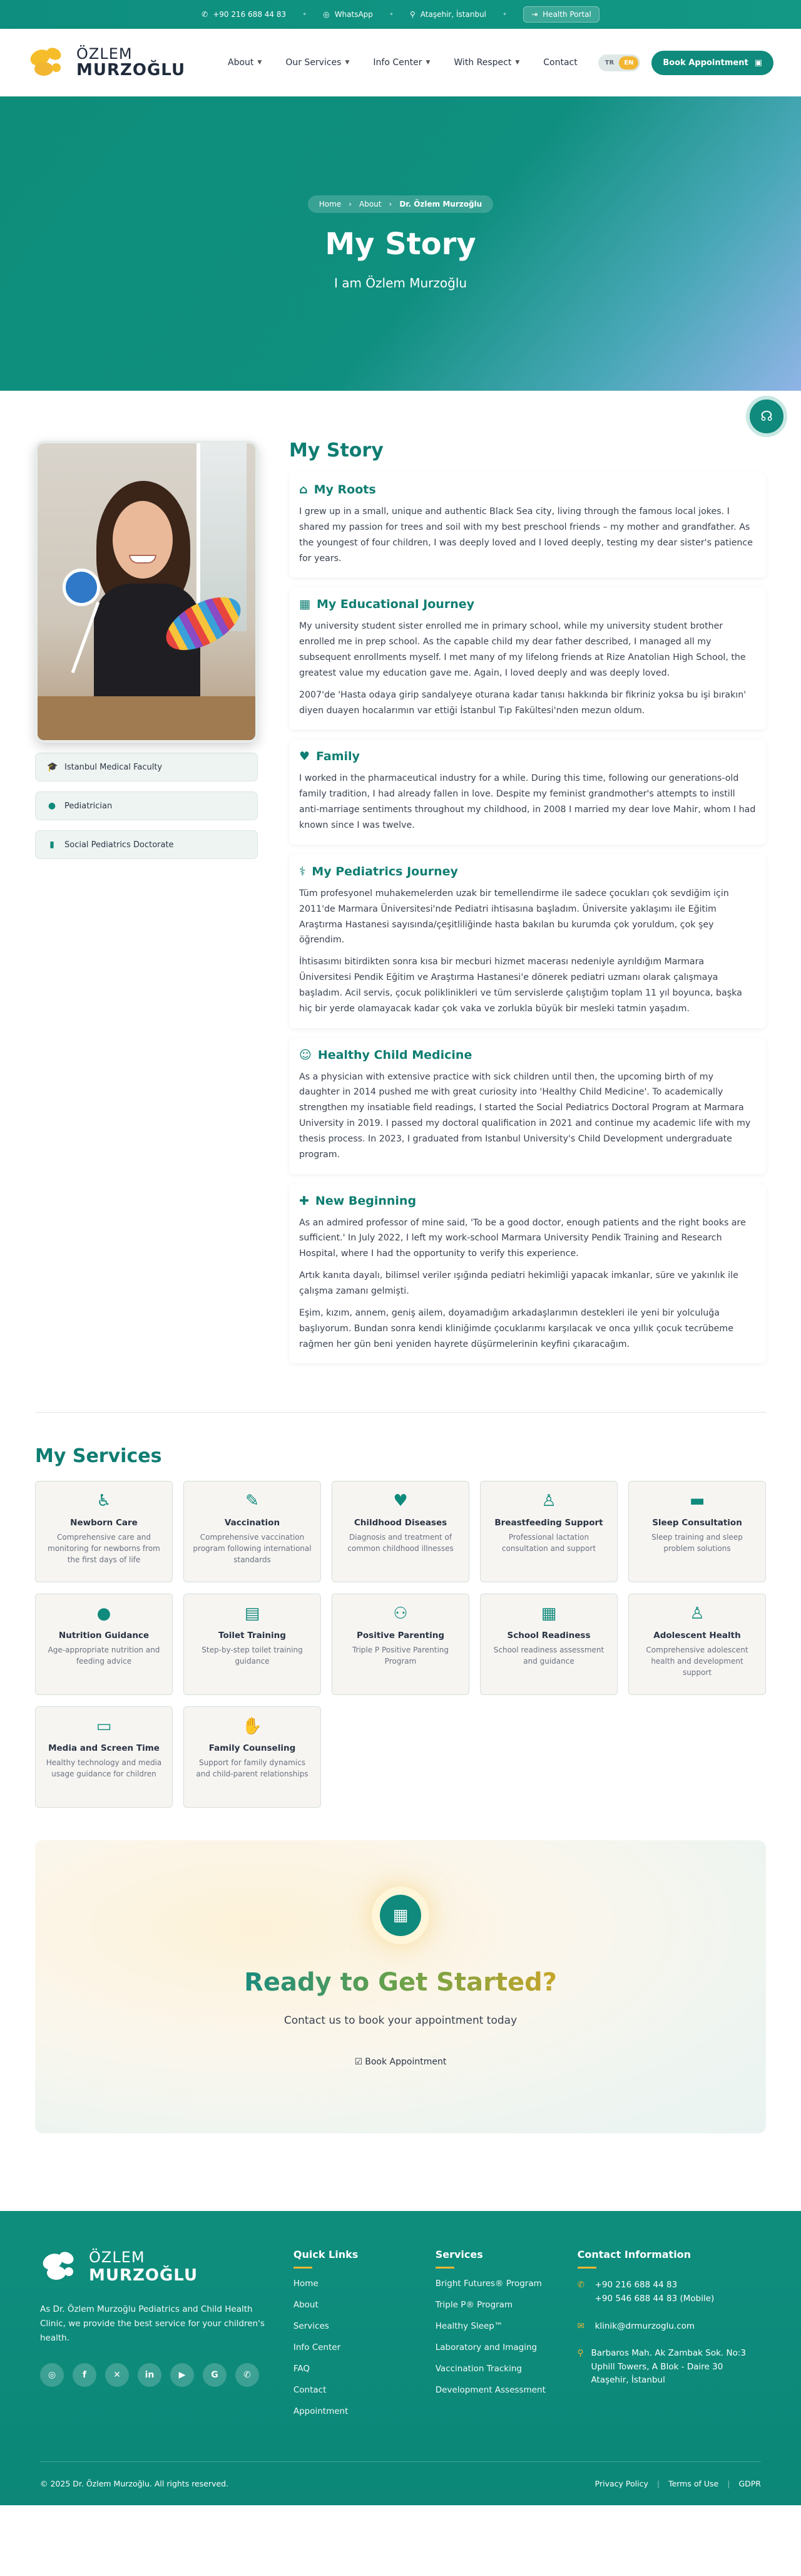 This screenshot has height=2576, width=801. Describe the element at coordinates (401, 2062) in the screenshot. I see `cta-book-button: ☑ Book Appointment` at that location.